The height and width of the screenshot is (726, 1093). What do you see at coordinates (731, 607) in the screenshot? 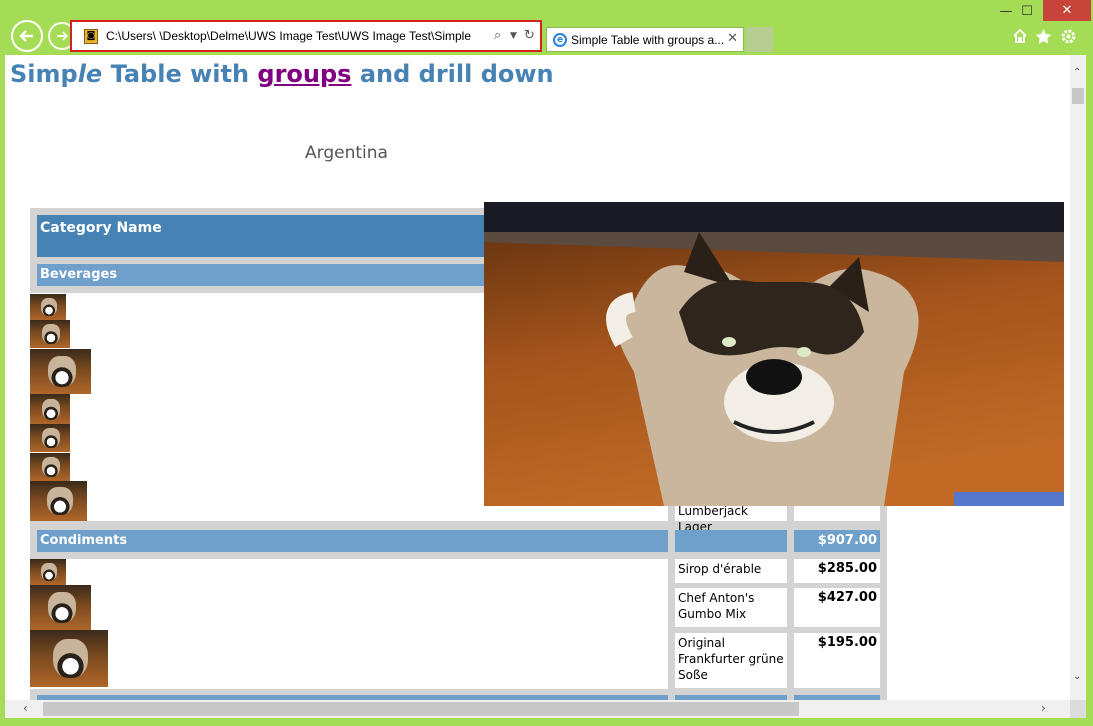
I see `product-name: Chef Anton's Gumbo Mix` at bounding box center [731, 607].